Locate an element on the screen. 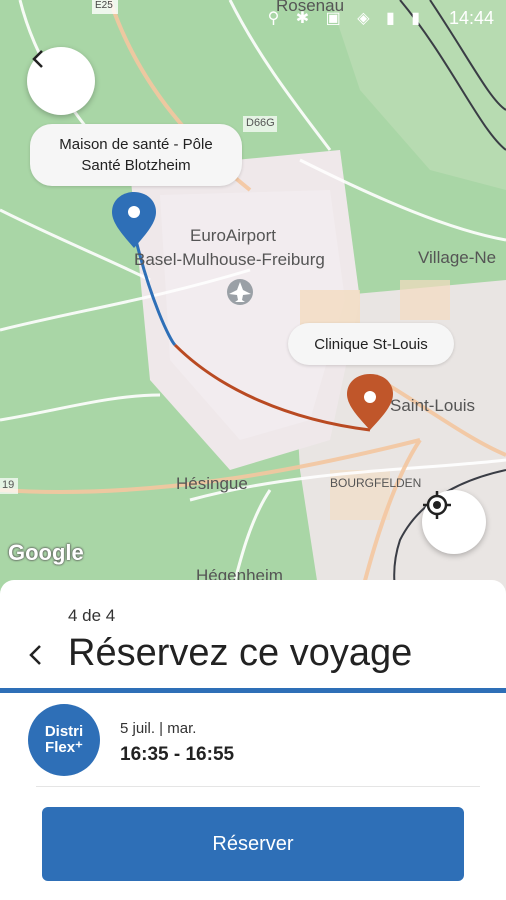 This screenshot has height=900, width=506. map-label-hesingue: Hésingue is located at coordinates (212, 483).